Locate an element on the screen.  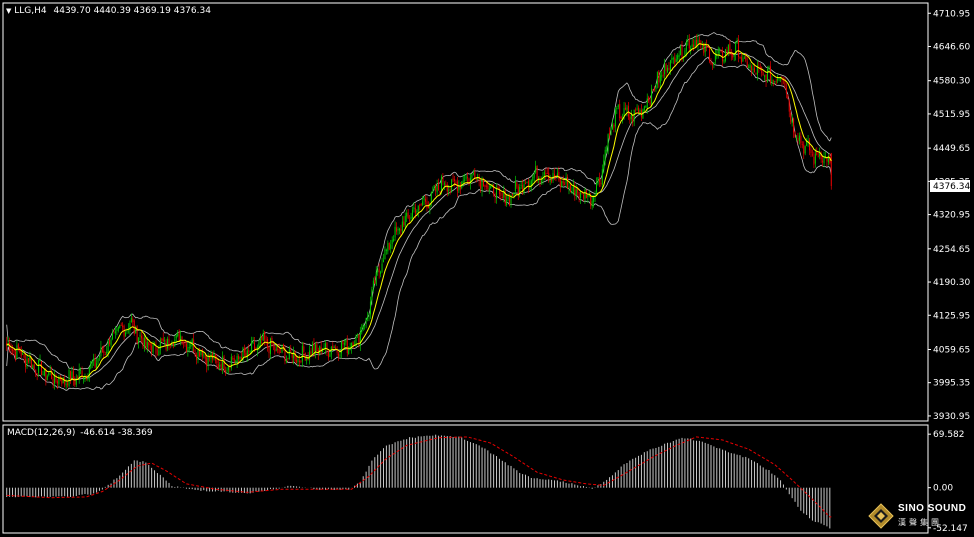
diamond-logo-icon is located at coordinates (881, 516).